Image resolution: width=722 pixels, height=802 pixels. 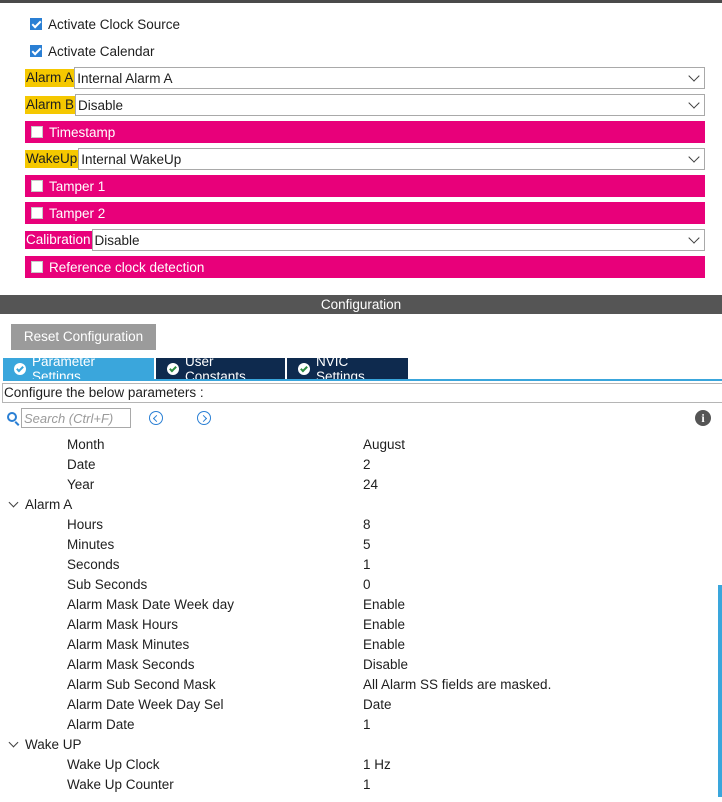 What do you see at coordinates (77, 186) in the screenshot?
I see `tamper-1-label: Tamper 1` at bounding box center [77, 186].